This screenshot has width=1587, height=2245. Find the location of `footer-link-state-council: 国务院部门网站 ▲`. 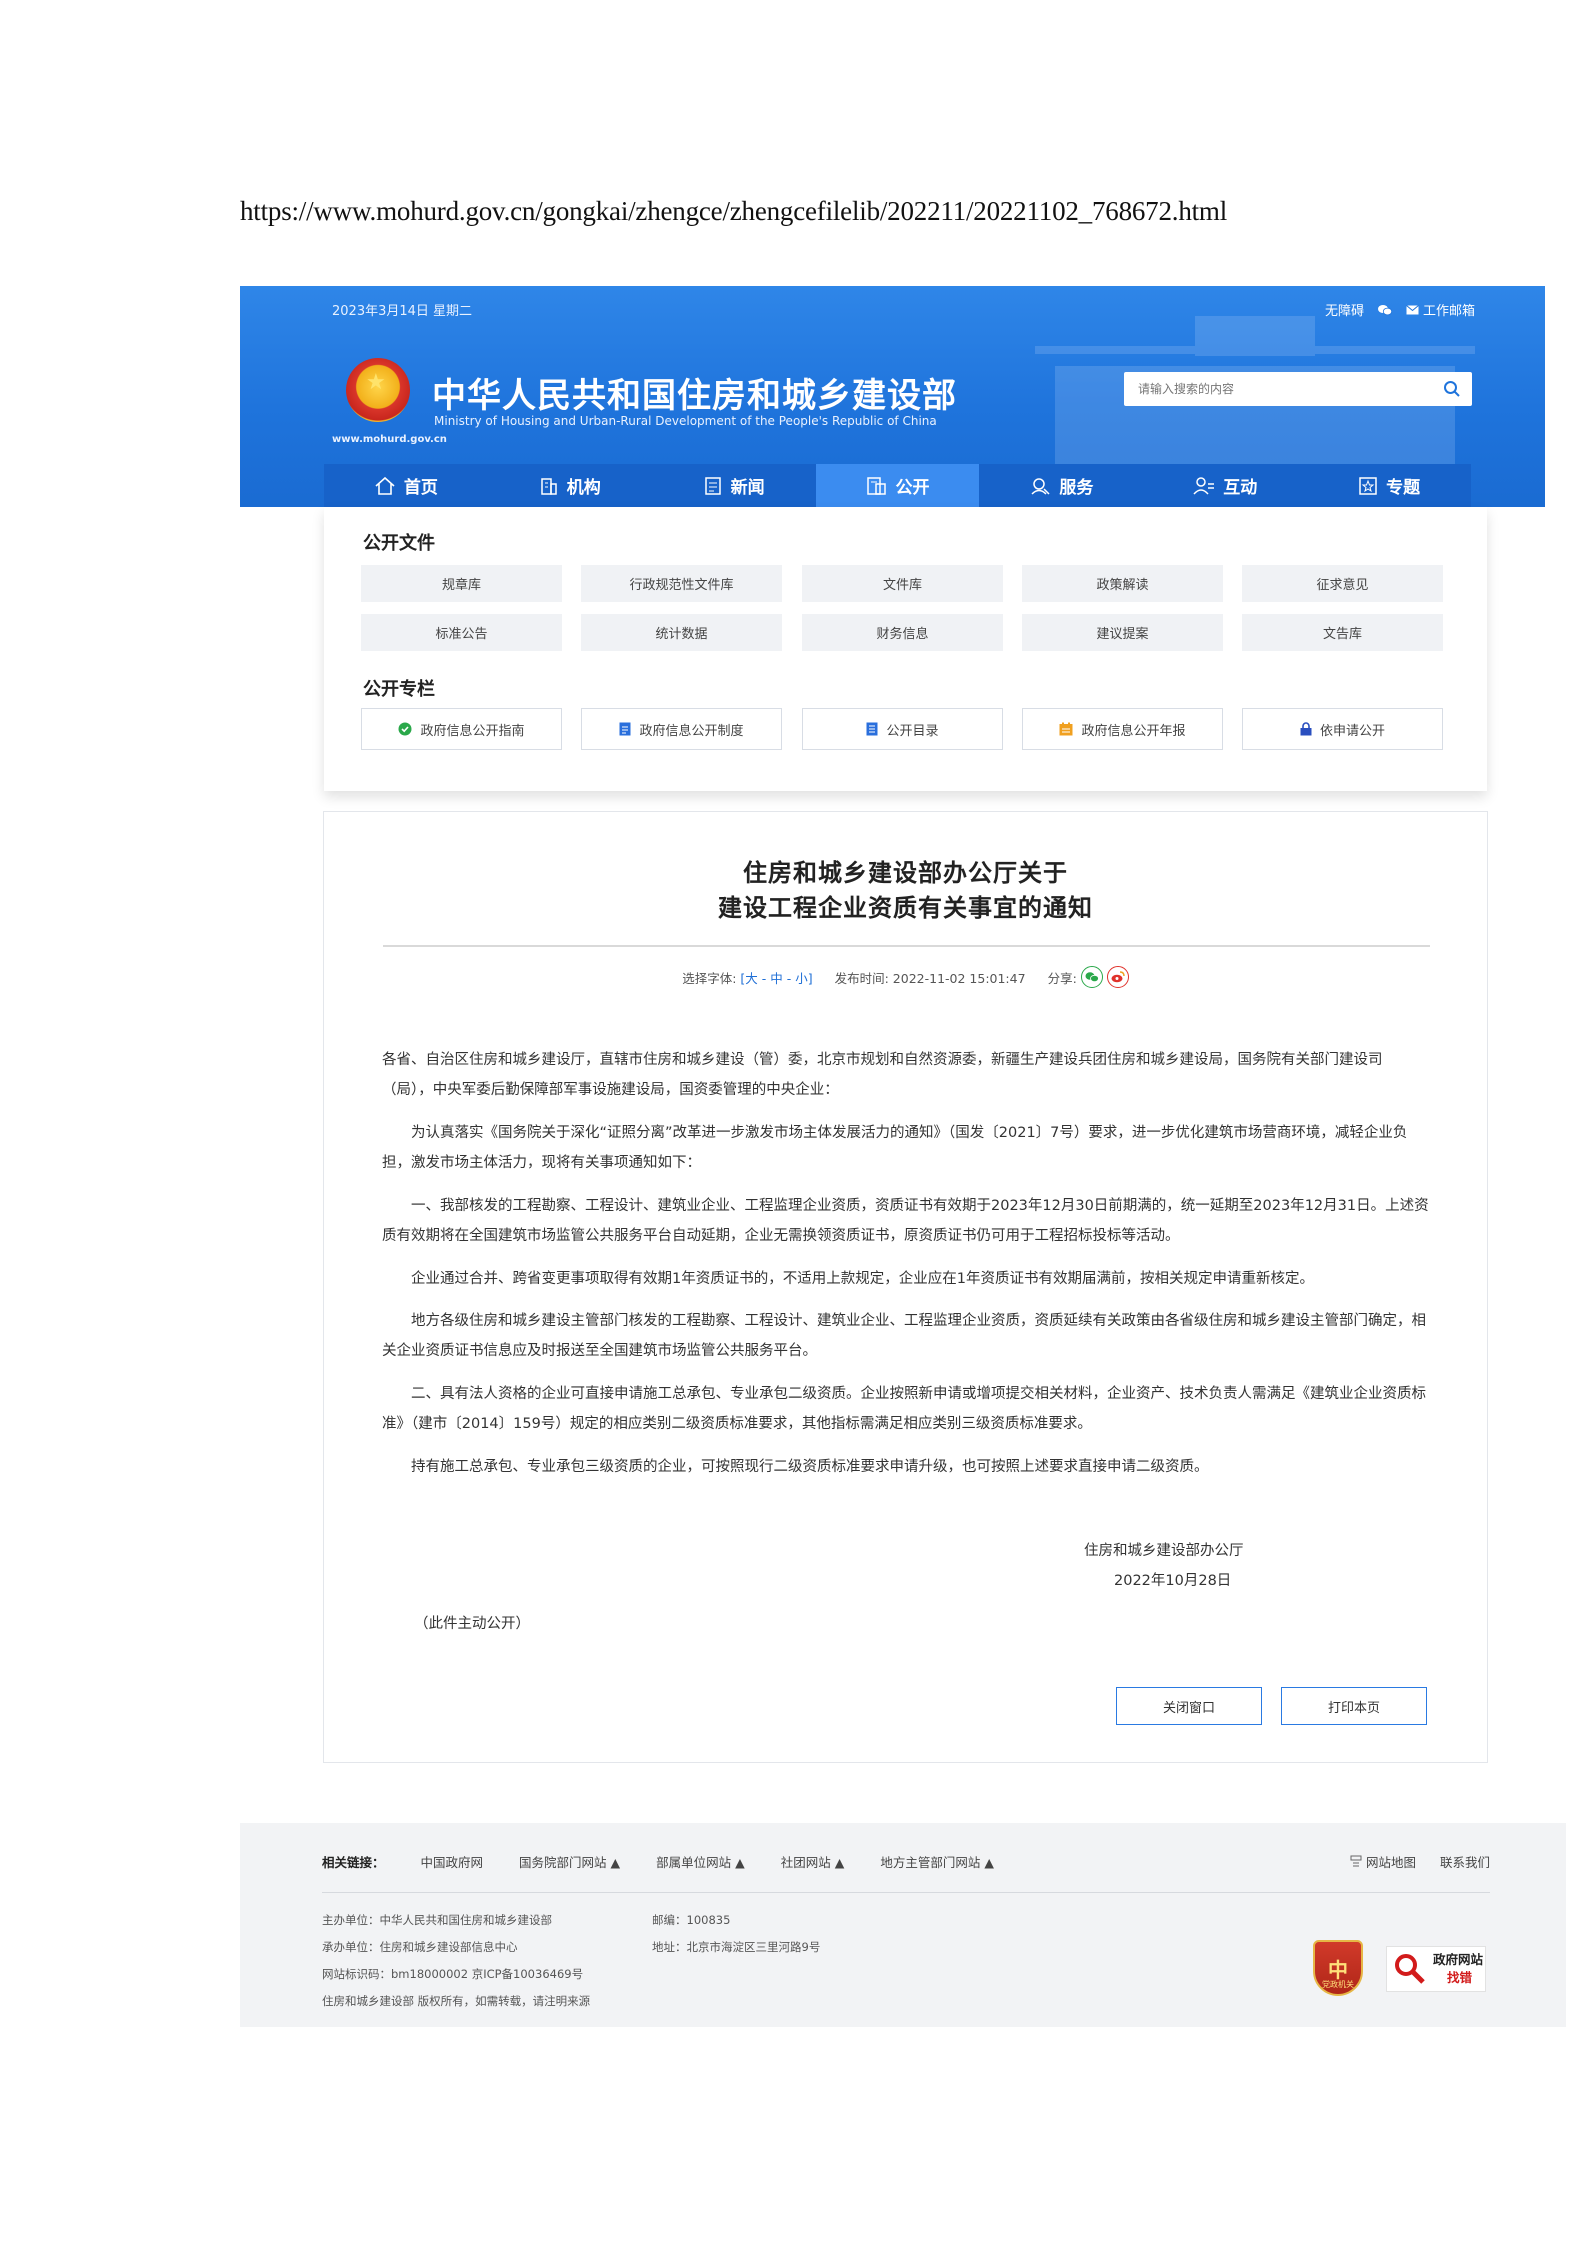

footer-link-state-council: 国务院部门网站 ▲ is located at coordinates (569, 1861).